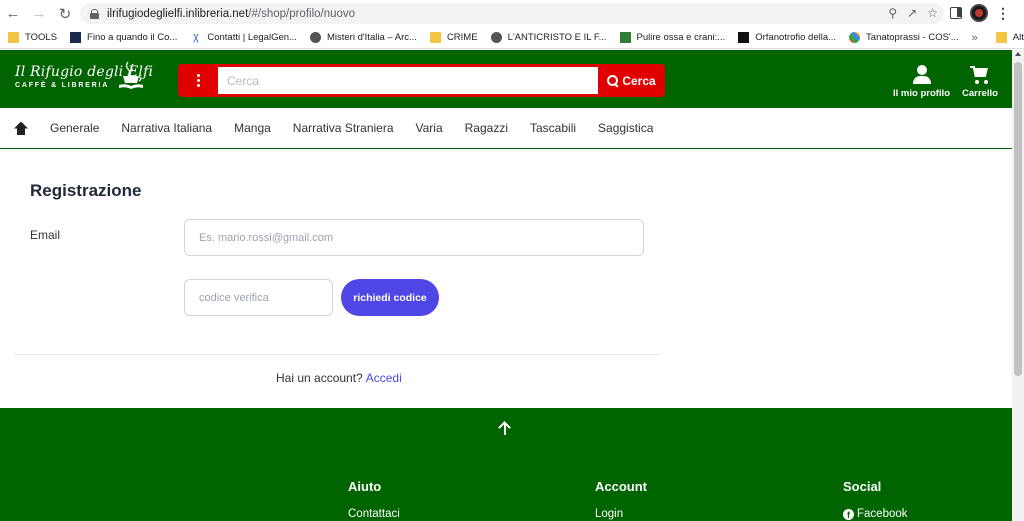 The image size is (1024, 521). I want to click on page-scrollbar, so click(1018, 285).